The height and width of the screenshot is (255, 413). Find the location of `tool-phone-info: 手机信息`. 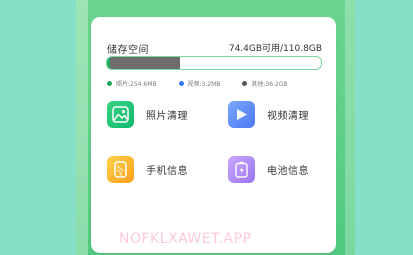

tool-phone-info: 手机信息 is located at coordinates (147, 169).